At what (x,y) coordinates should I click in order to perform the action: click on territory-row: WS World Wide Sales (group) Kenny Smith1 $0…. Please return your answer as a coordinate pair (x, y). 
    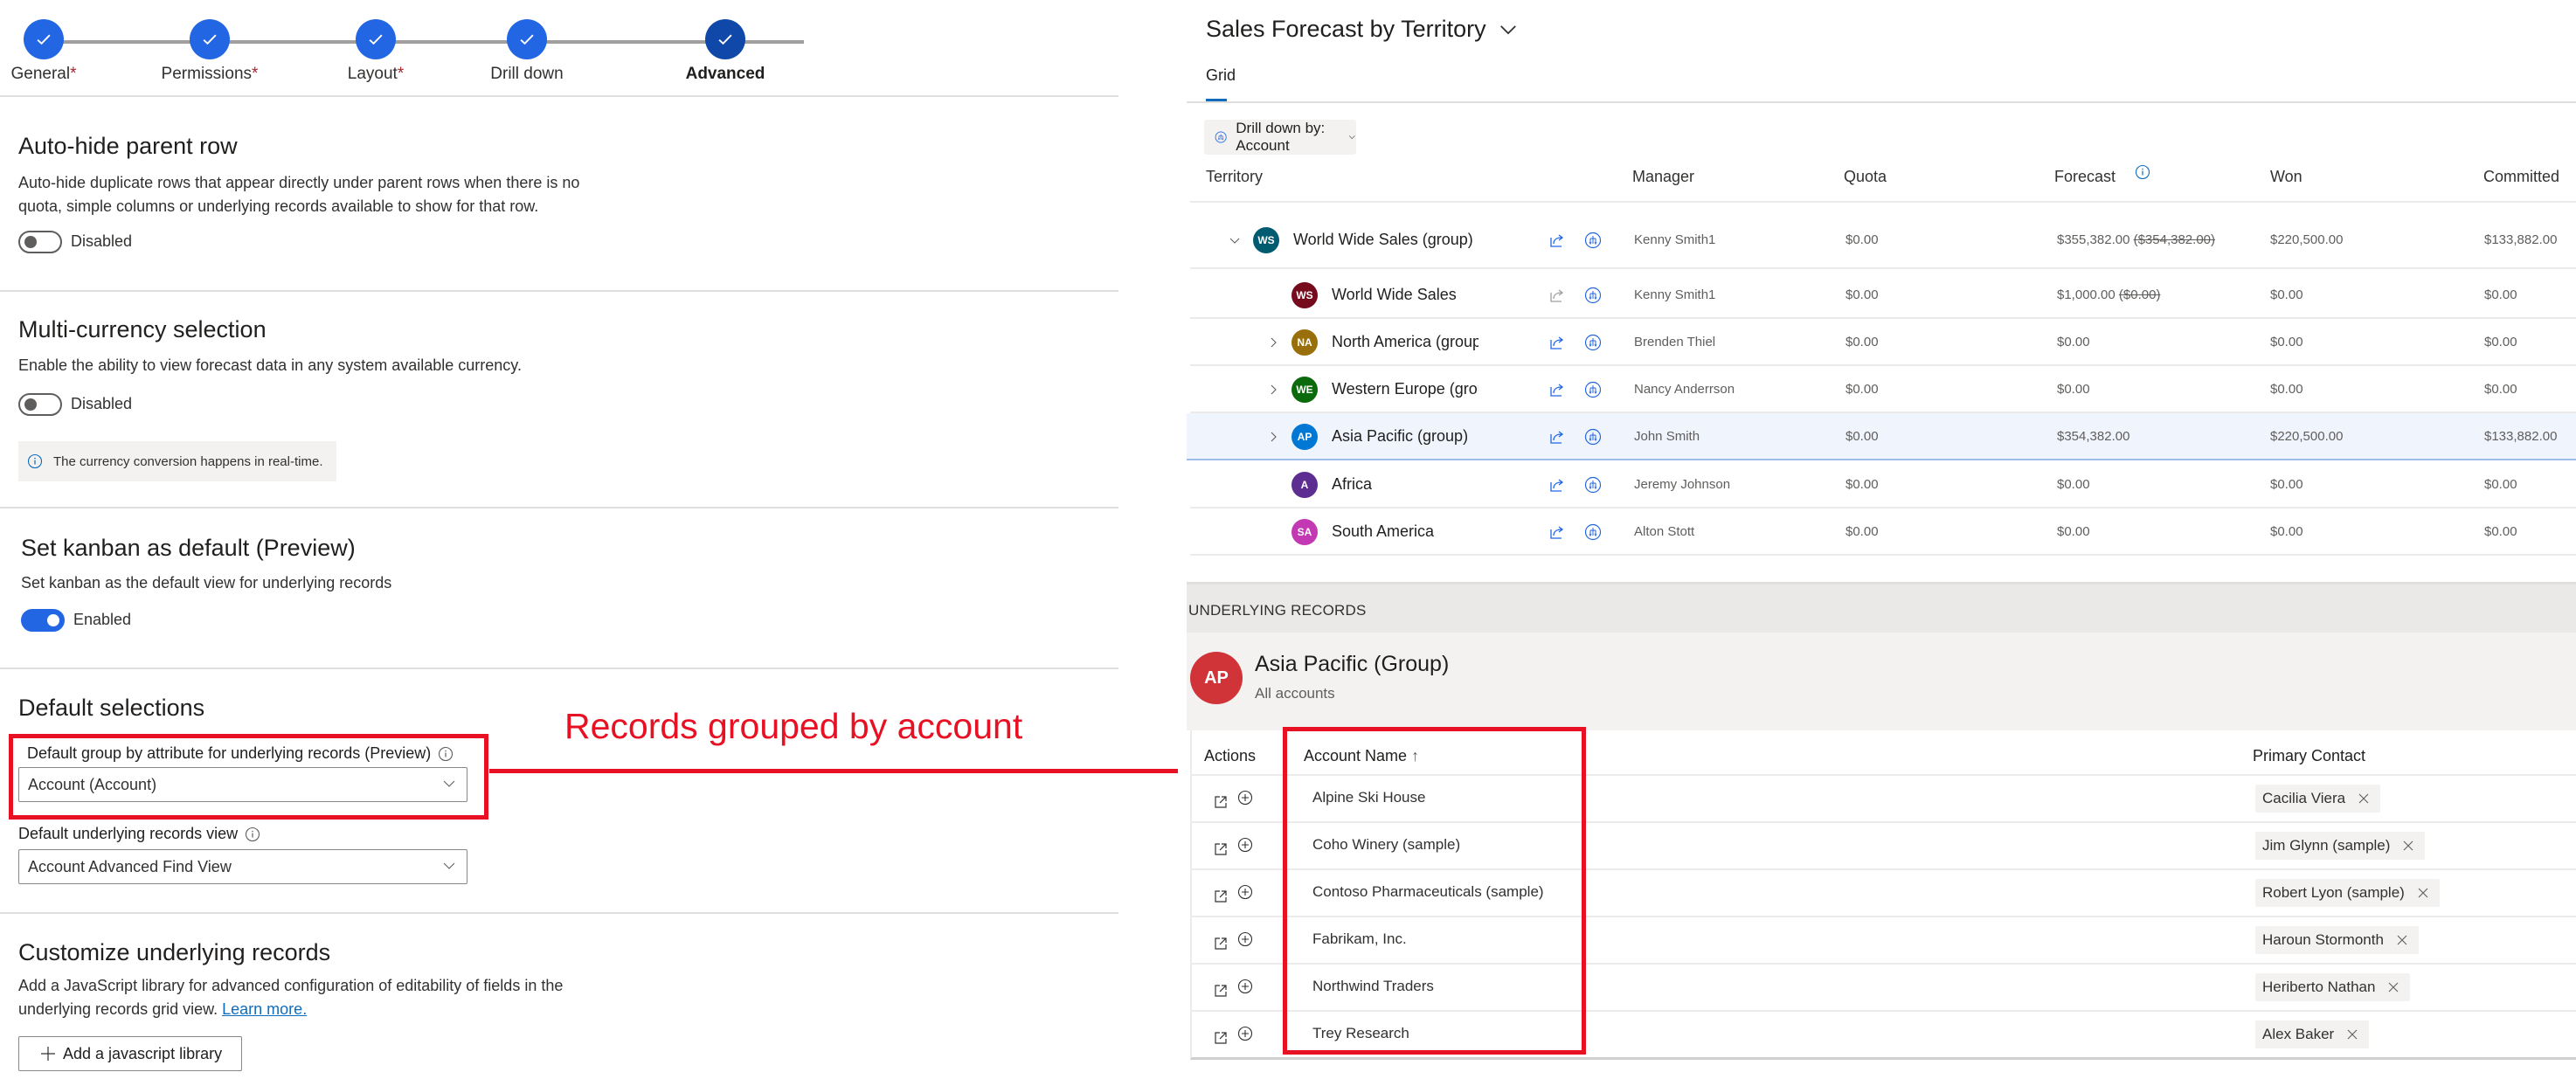
    Looking at the image, I should click on (1881, 240).